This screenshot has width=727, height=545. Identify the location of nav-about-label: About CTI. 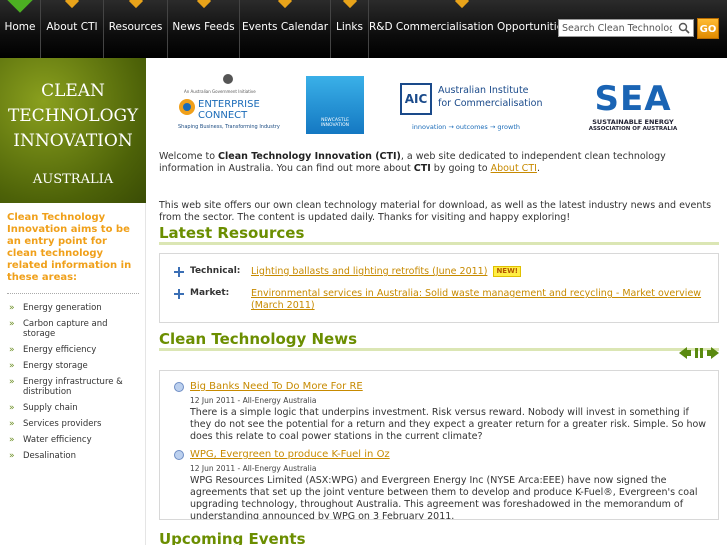
(72, 27).